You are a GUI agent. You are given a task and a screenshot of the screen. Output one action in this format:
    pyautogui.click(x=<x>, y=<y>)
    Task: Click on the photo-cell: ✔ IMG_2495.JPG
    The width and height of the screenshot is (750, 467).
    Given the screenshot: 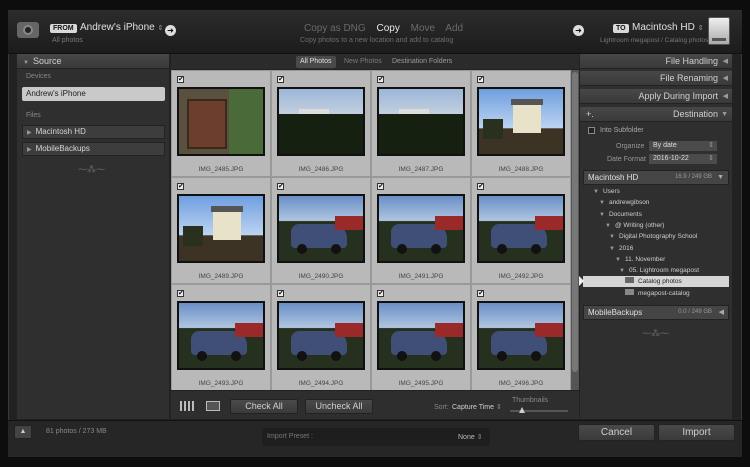 What is the action you would take?
    pyautogui.click(x=421, y=337)
    